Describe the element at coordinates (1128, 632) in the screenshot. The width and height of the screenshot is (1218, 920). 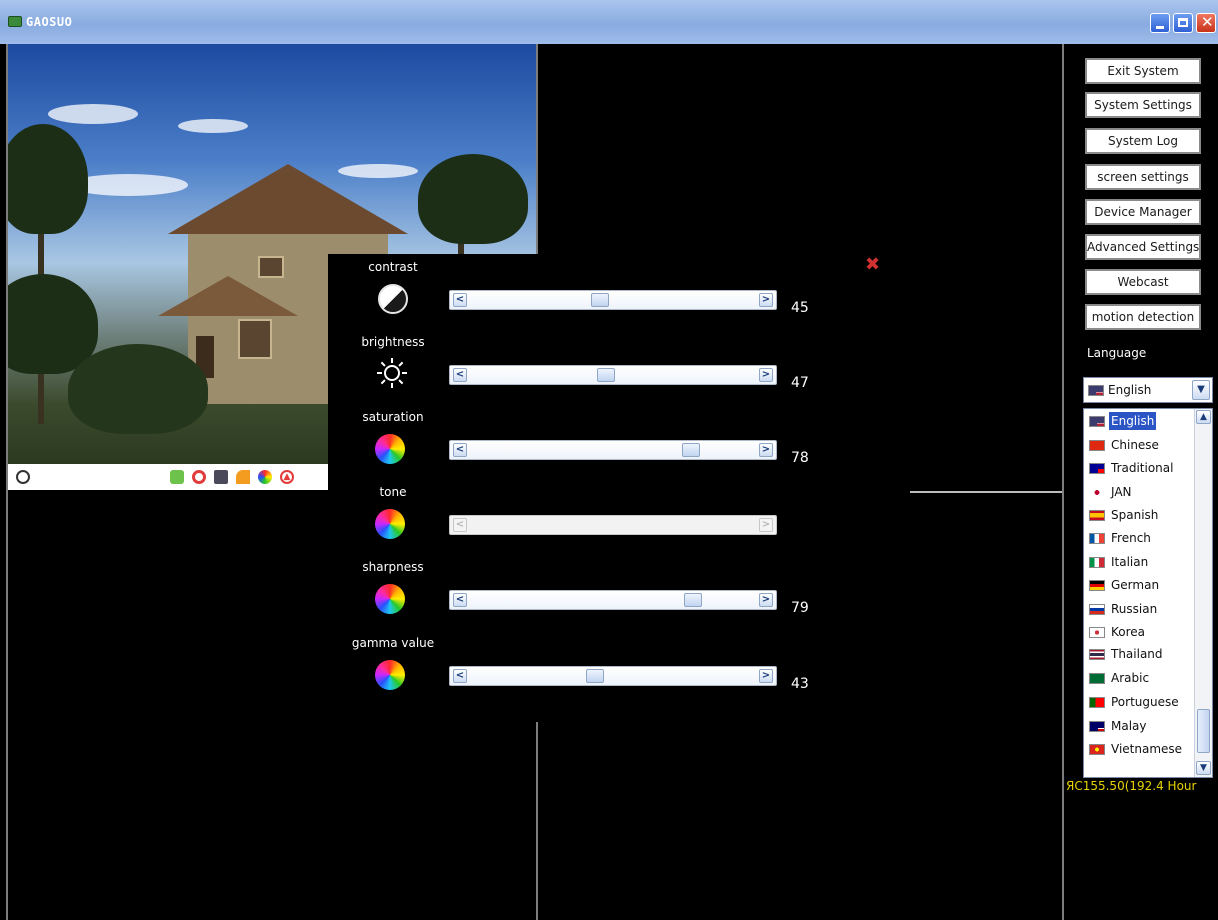
I see `language-option-label: Korea` at that location.